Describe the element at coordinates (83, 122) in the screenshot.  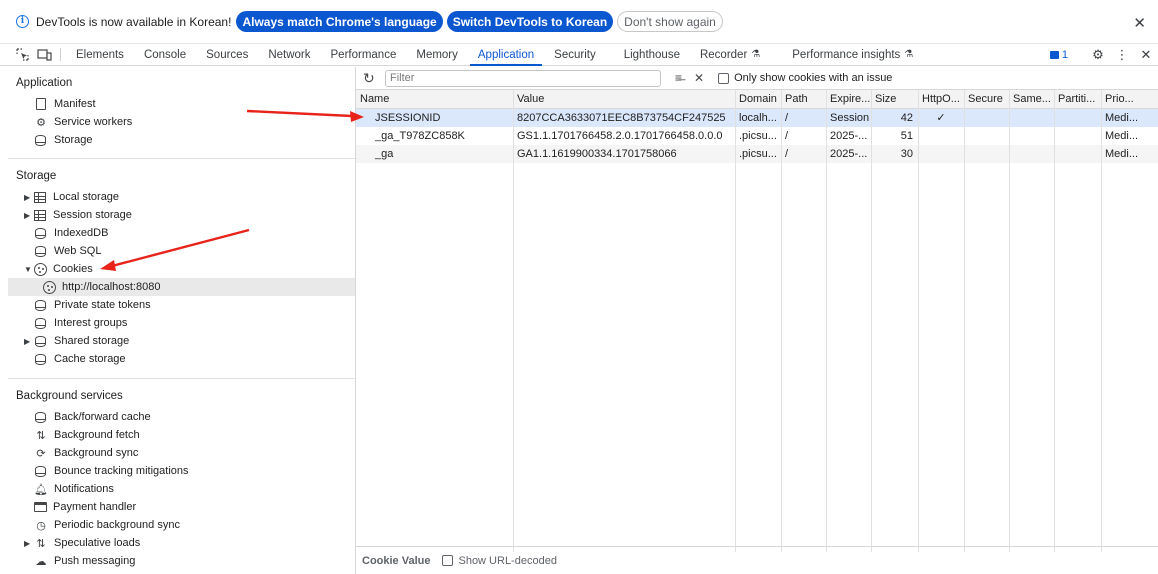
I see `sidebar-item-service-workers: ⚙ Service workers` at that location.